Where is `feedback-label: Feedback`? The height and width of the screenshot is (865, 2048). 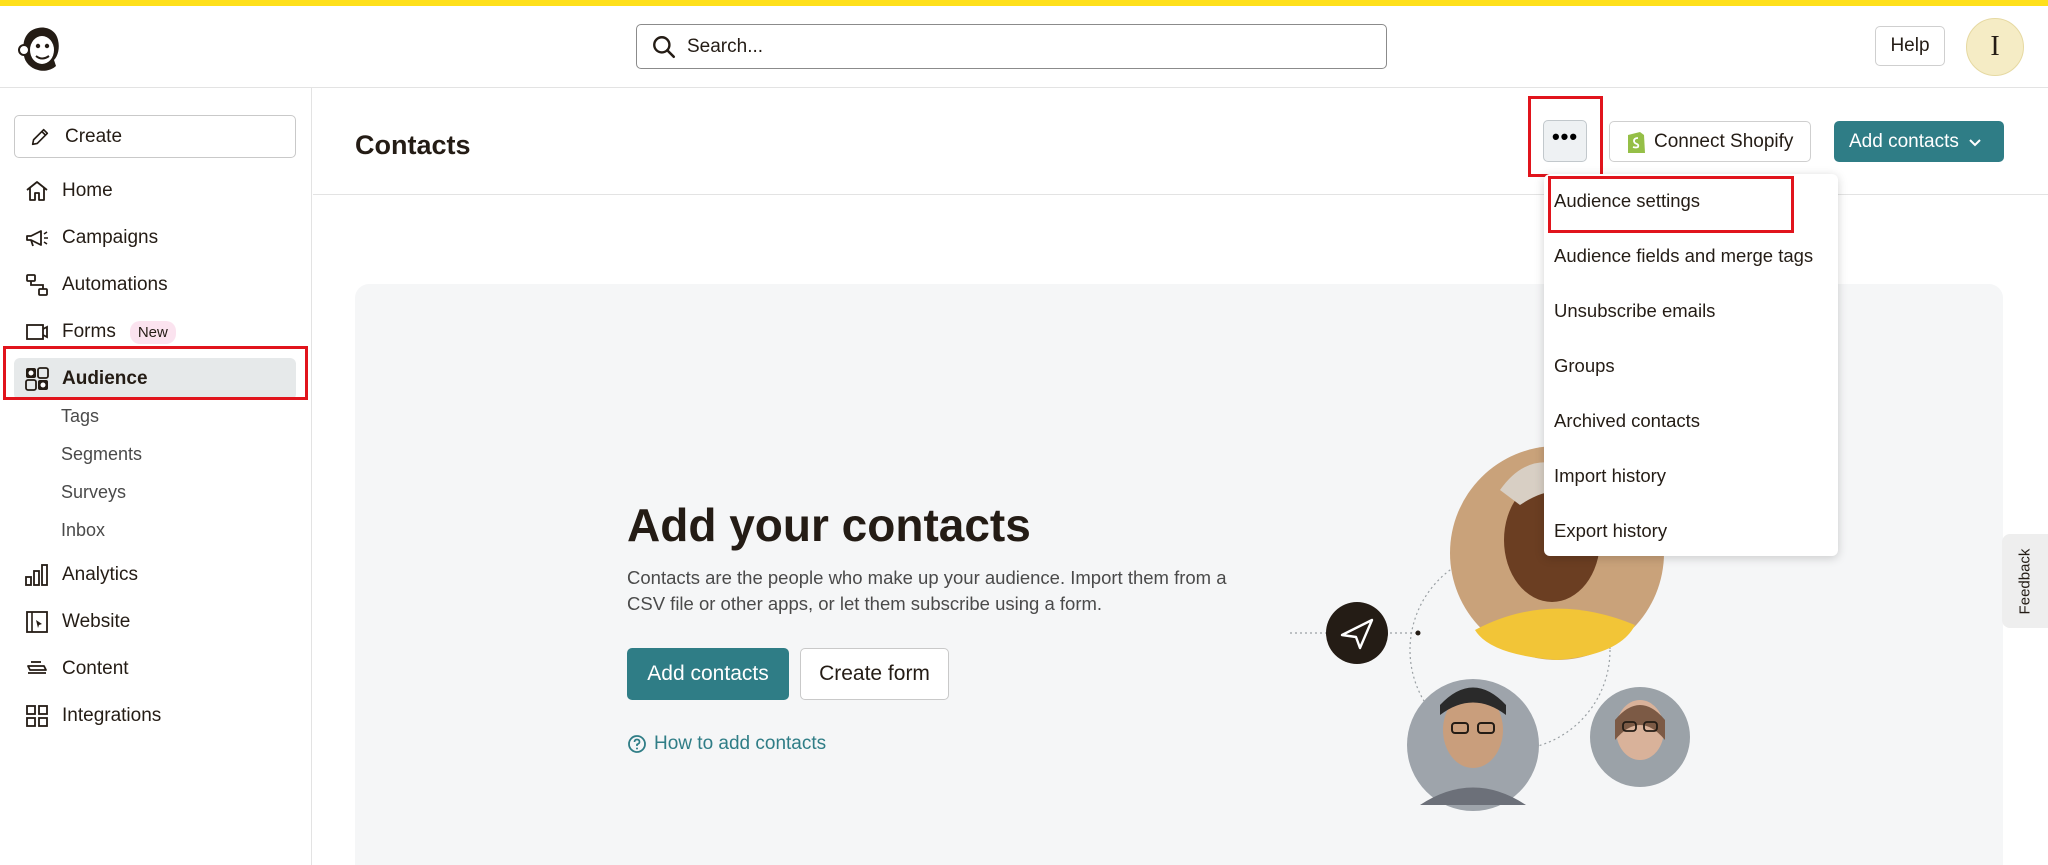 feedback-label: Feedback is located at coordinates (2025, 581).